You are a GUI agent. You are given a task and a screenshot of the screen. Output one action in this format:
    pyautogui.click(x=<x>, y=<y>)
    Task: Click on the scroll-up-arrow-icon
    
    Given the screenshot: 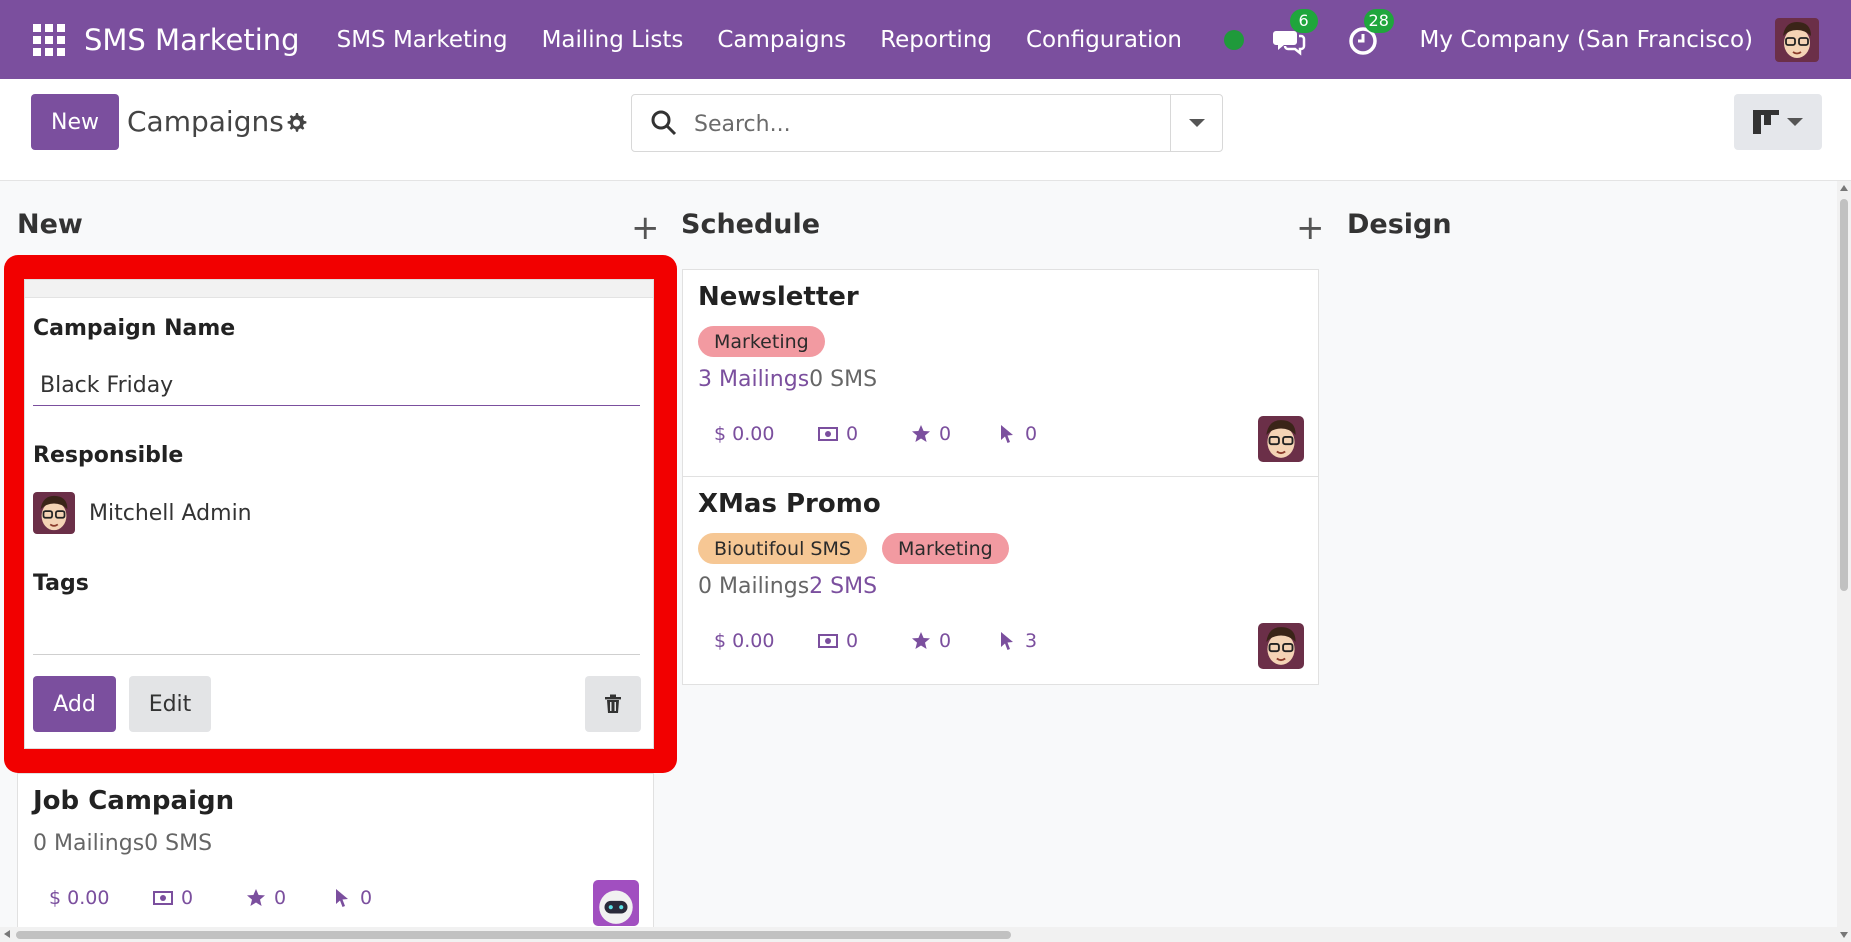 What is the action you would take?
    pyautogui.click(x=1844, y=188)
    